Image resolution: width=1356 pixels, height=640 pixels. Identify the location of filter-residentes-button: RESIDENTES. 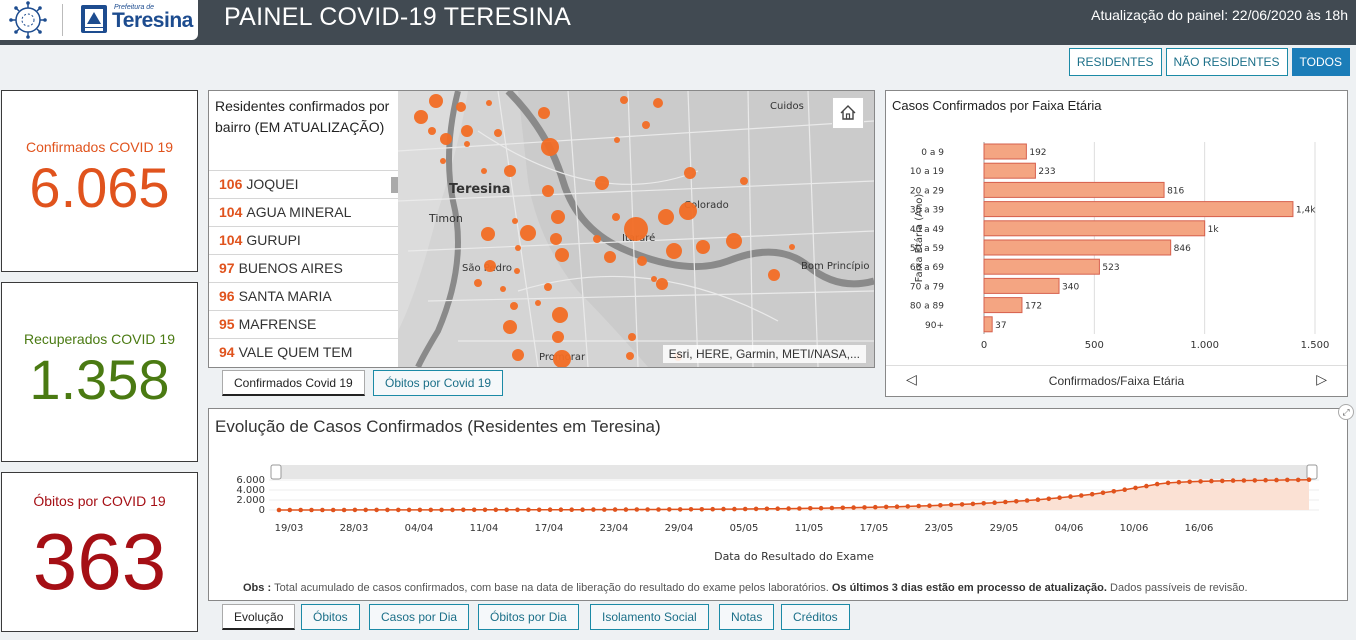
(1115, 62).